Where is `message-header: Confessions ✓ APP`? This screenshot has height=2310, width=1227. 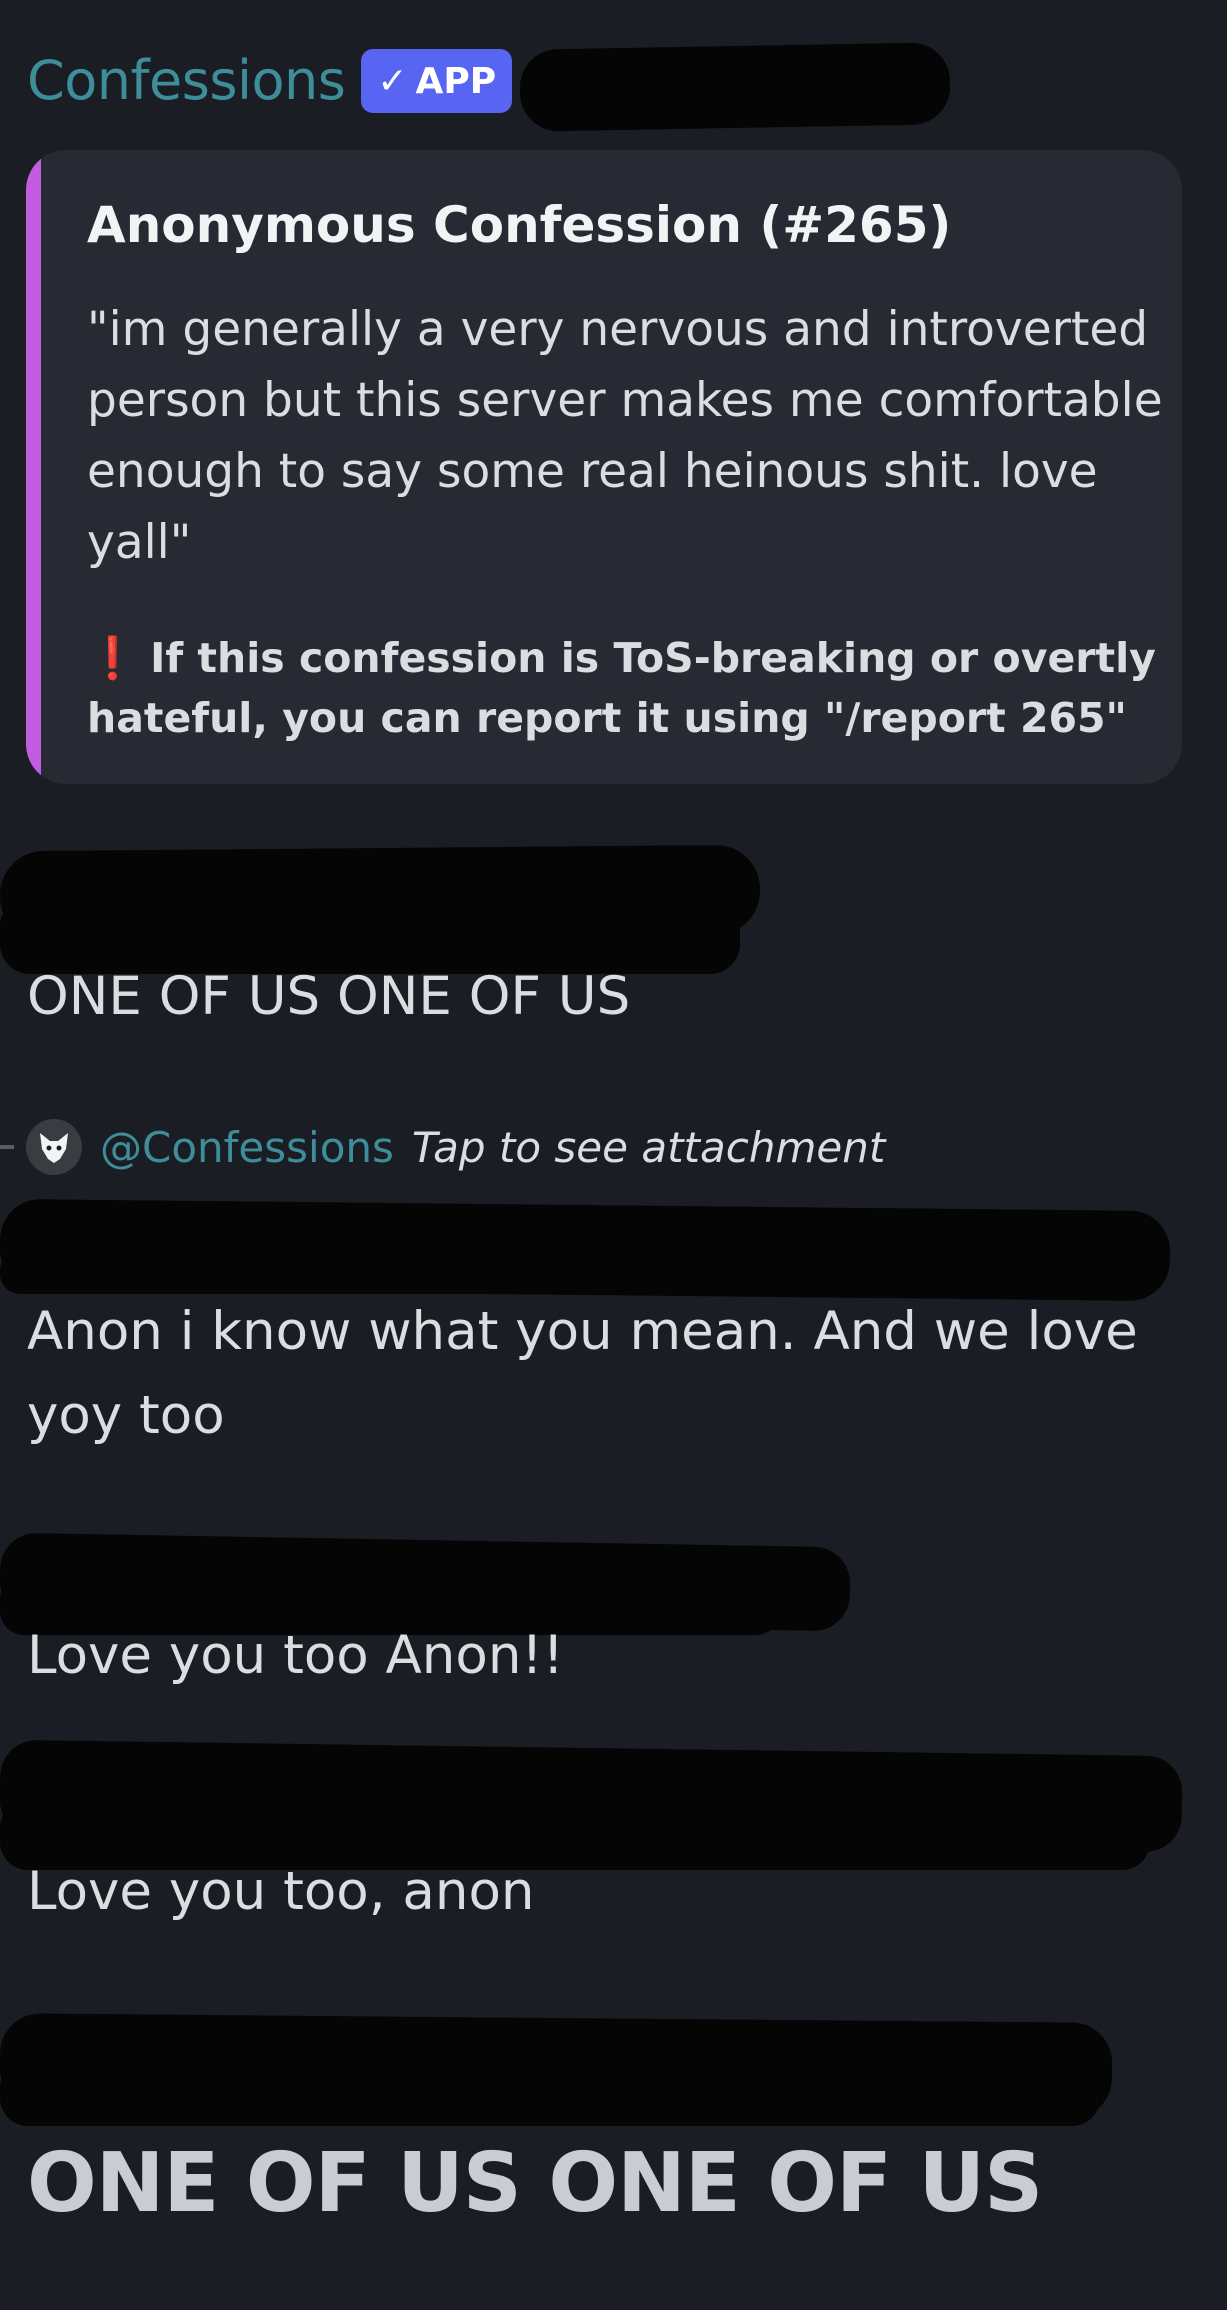
message-header: Confessions ✓ APP is located at coordinates (270, 81).